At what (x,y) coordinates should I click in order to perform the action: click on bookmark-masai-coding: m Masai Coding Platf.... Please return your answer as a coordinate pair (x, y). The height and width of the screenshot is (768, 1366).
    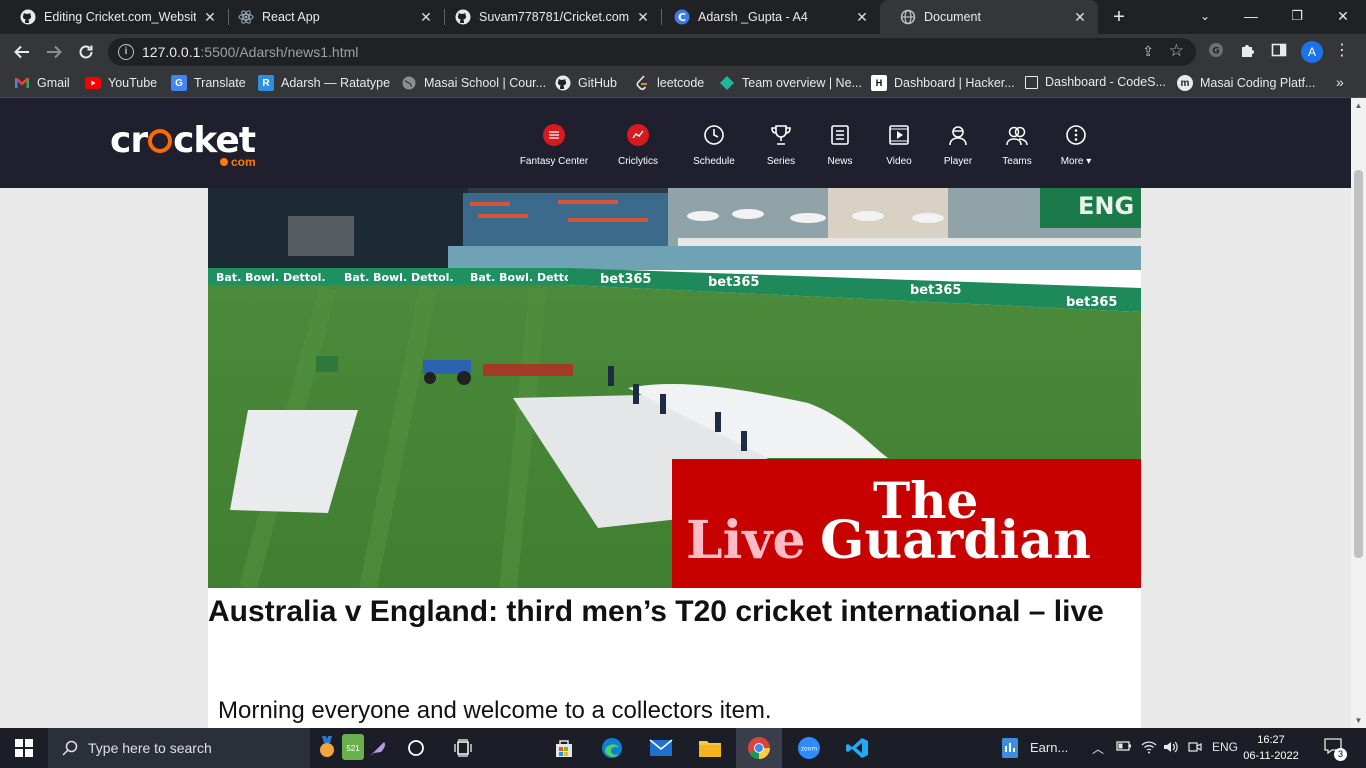
    Looking at the image, I should click on (1246, 83).